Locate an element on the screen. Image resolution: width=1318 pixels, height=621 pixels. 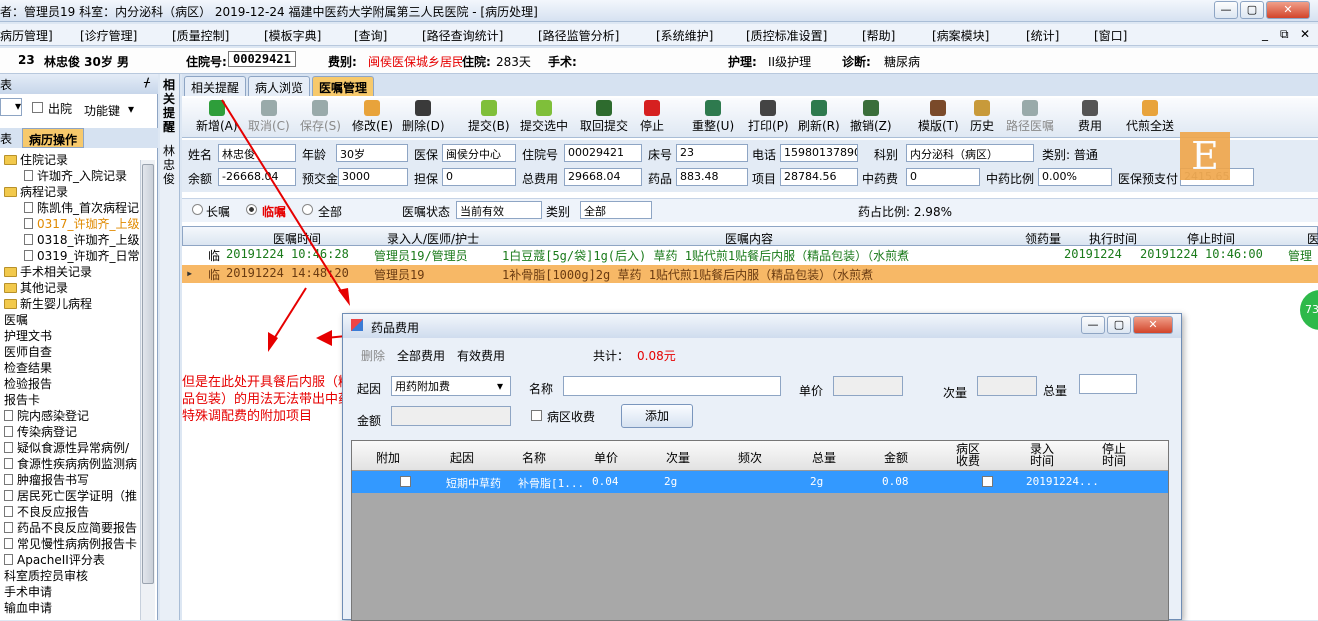
add-button: 添加 is located at coordinates (657, 416).